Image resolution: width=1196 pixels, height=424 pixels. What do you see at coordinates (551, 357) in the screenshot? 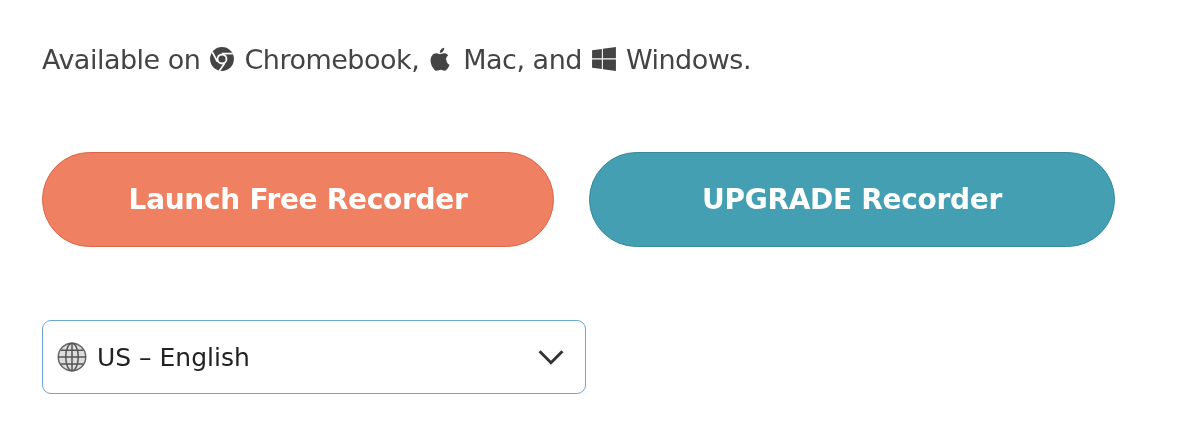
I see `chevron-down-icon` at bounding box center [551, 357].